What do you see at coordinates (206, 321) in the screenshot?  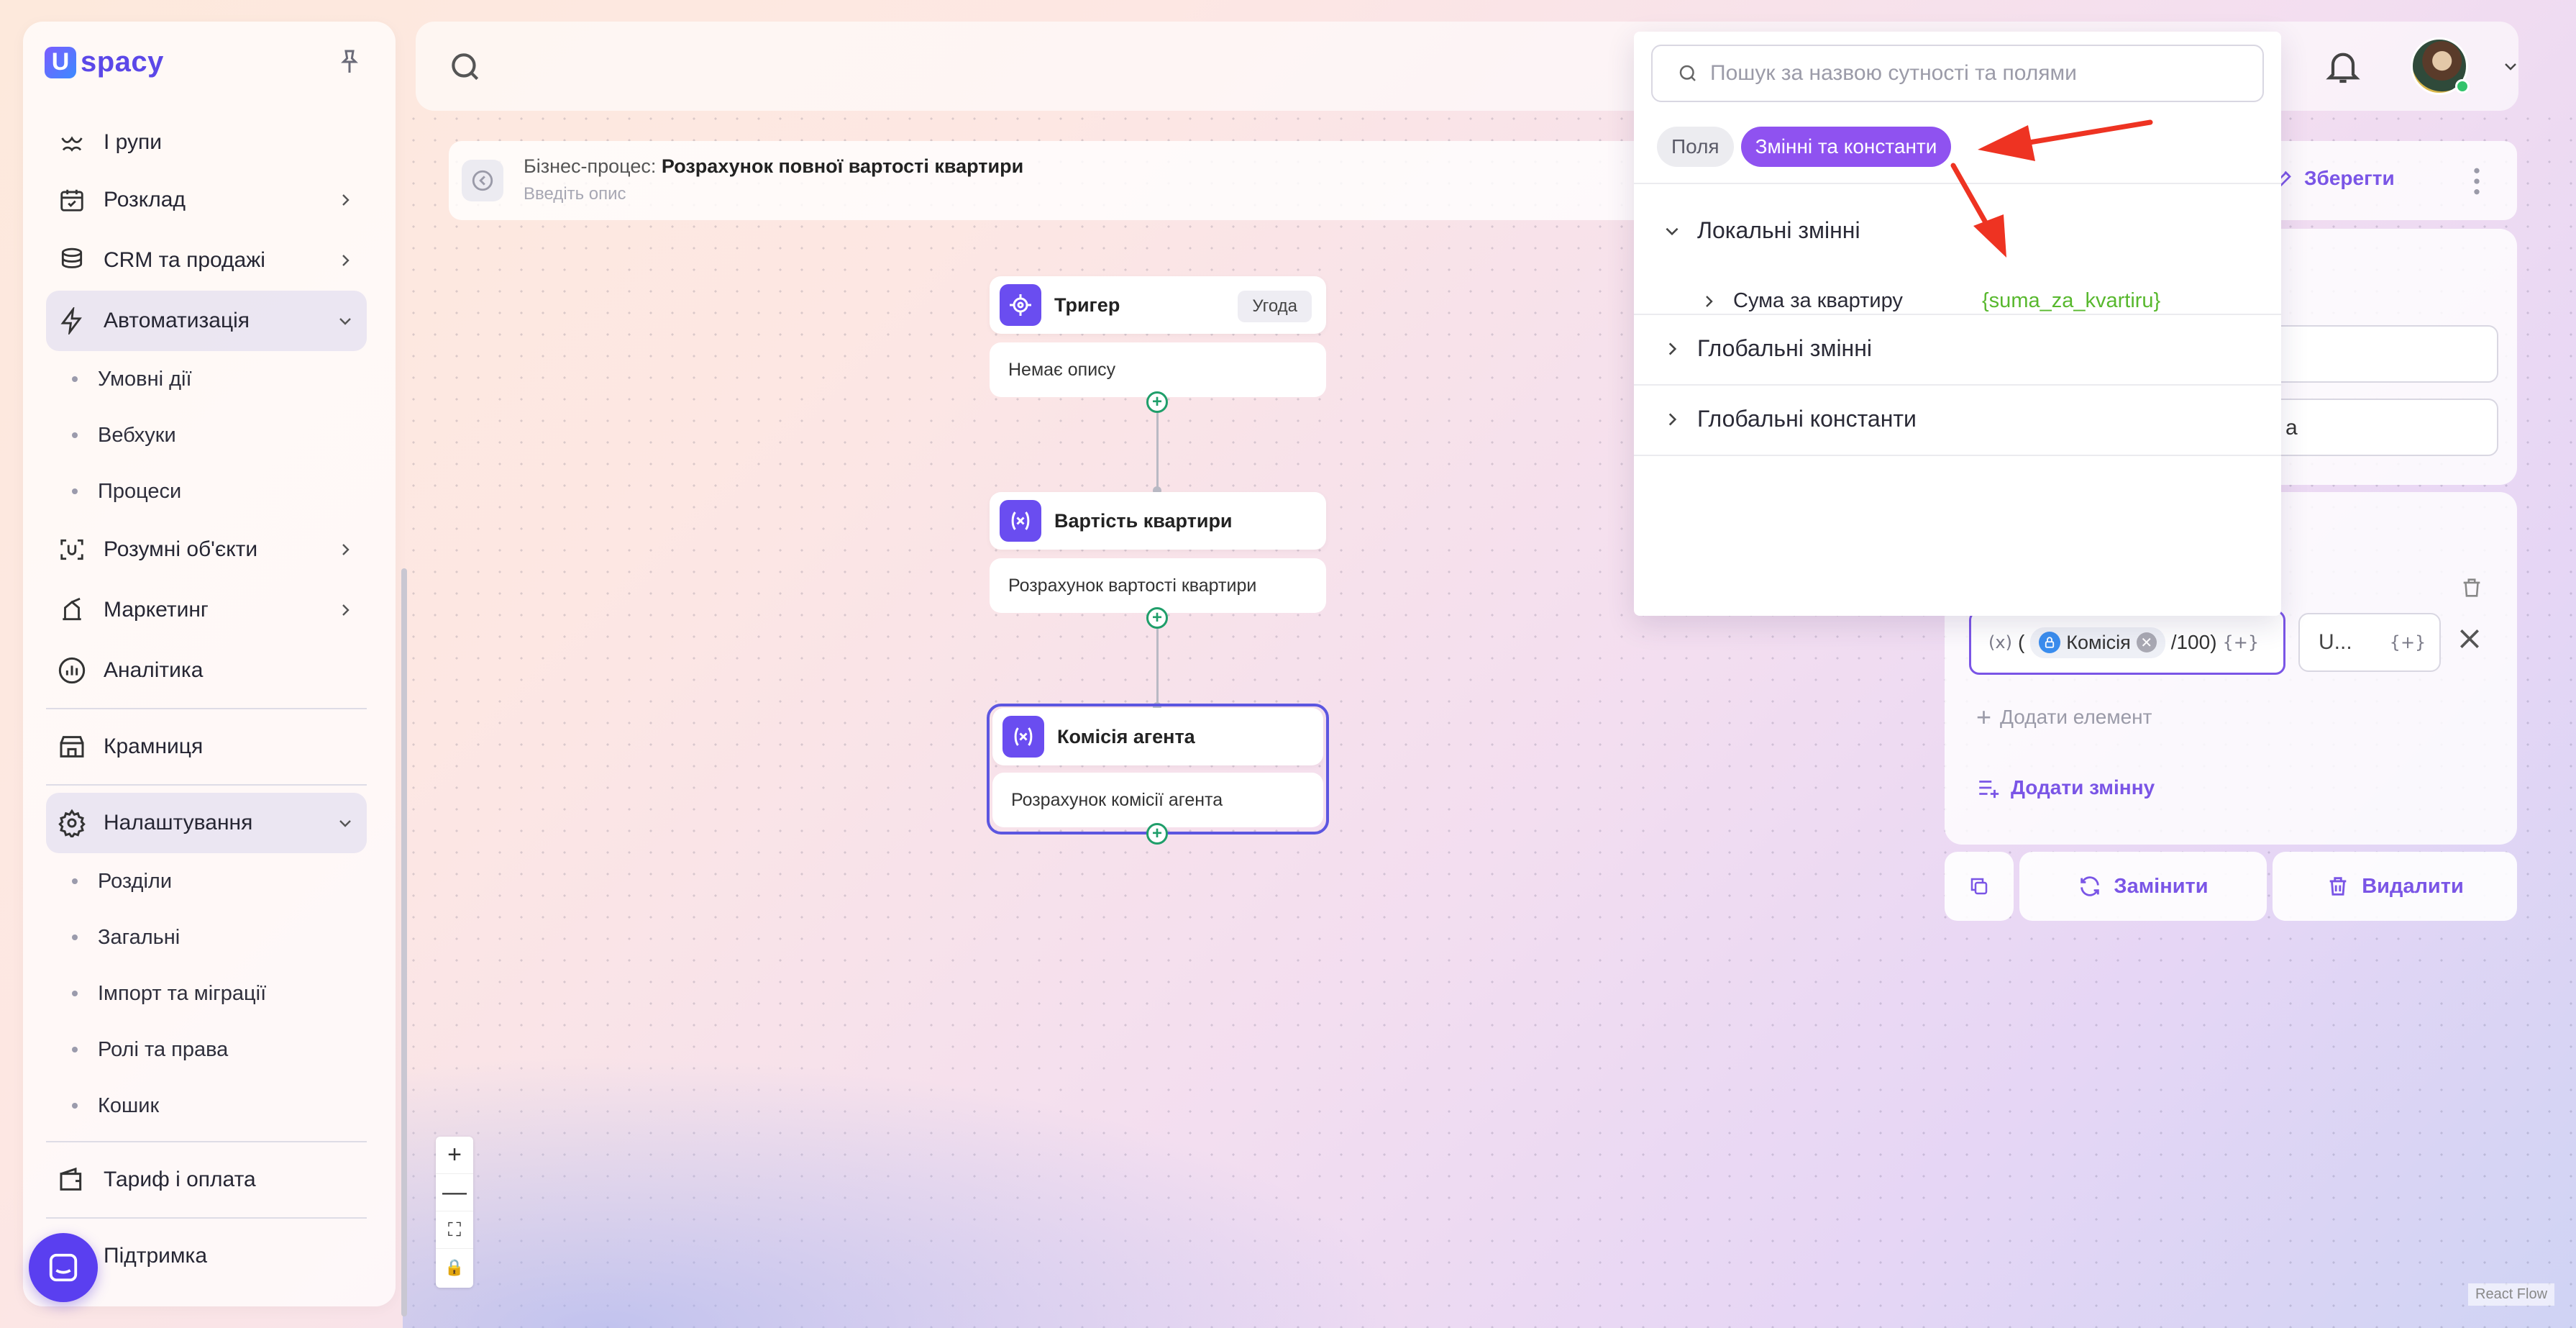 I see `sidebar-item-automation: Автоматизація` at bounding box center [206, 321].